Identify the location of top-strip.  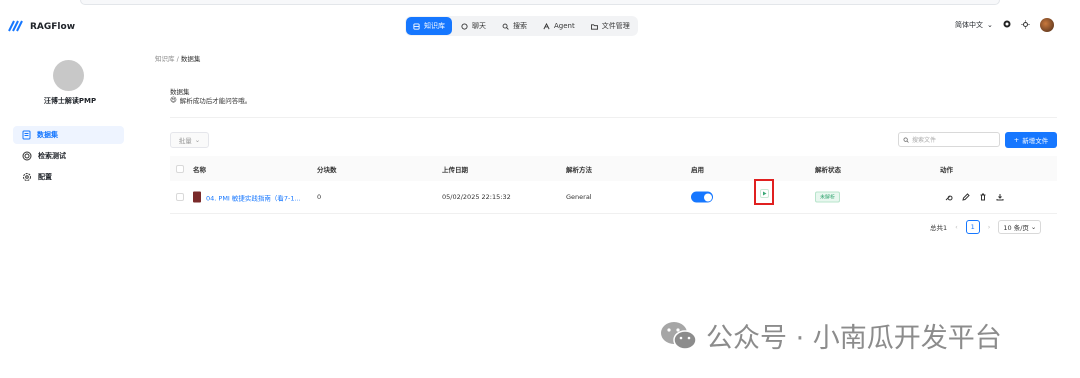
(540, 2).